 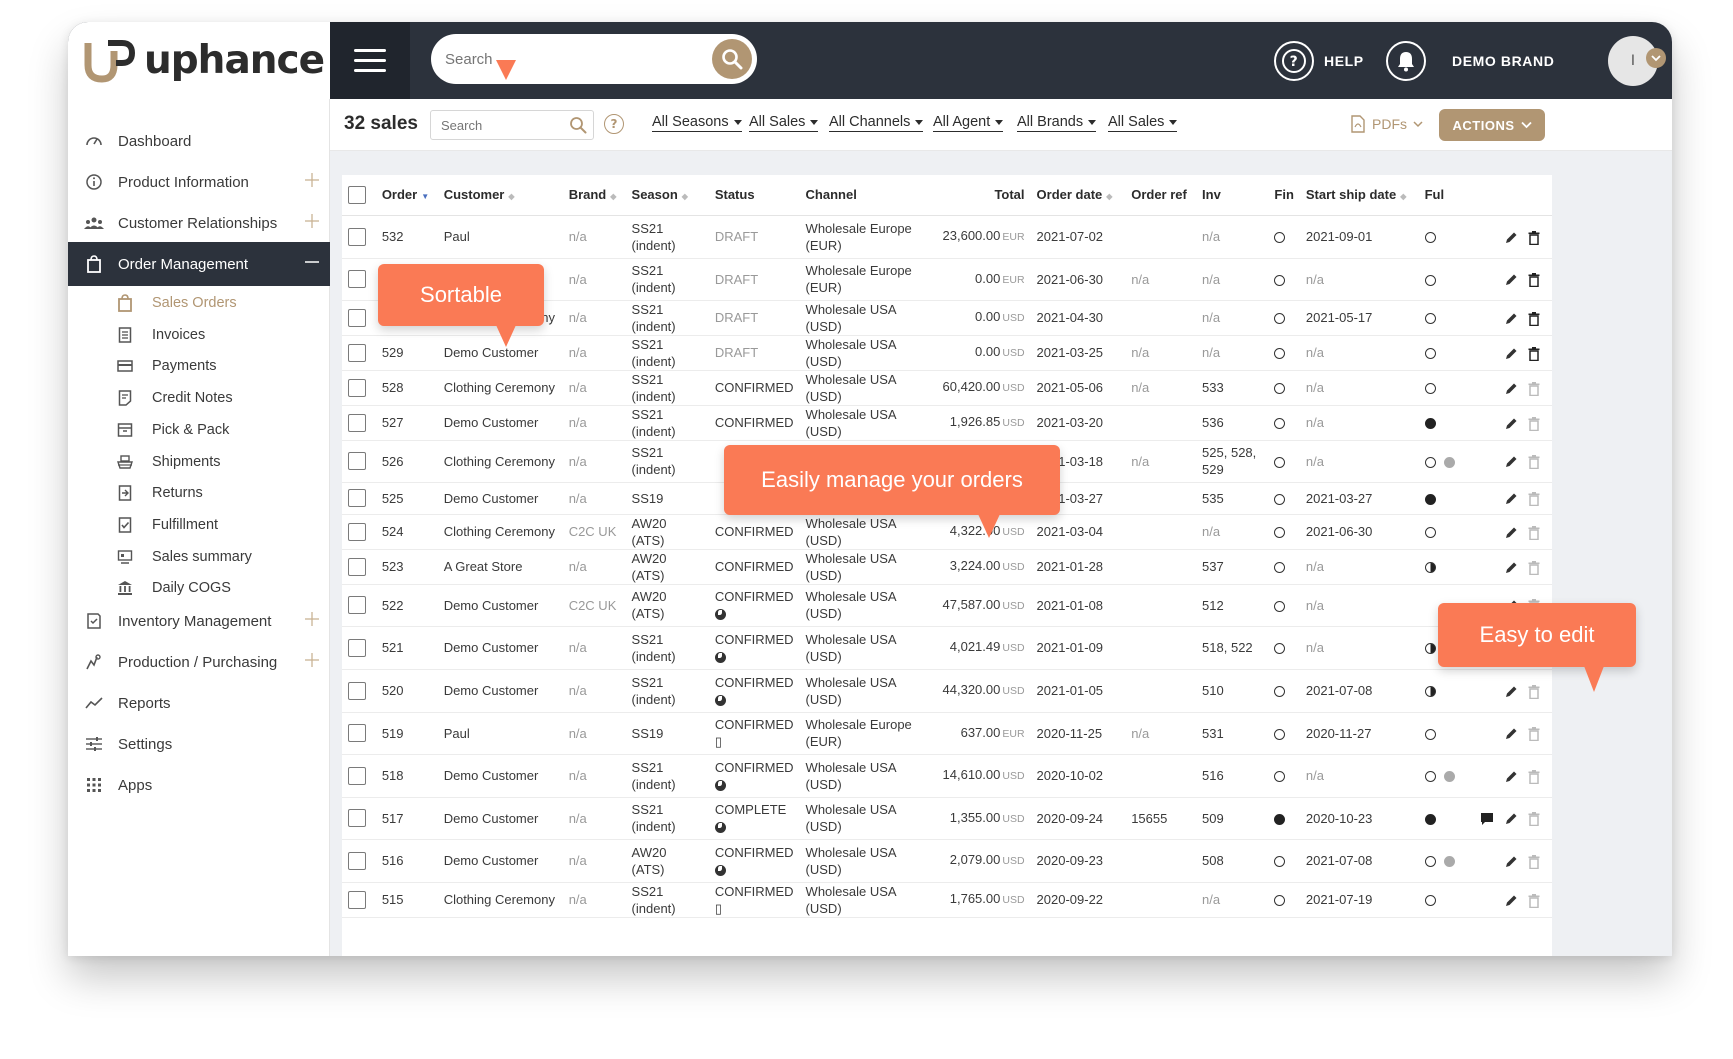 What do you see at coordinates (1359, 195) in the screenshot?
I see `column-header-start-ship-date: Start ship date ◆` at bounding box center [1359, 195].